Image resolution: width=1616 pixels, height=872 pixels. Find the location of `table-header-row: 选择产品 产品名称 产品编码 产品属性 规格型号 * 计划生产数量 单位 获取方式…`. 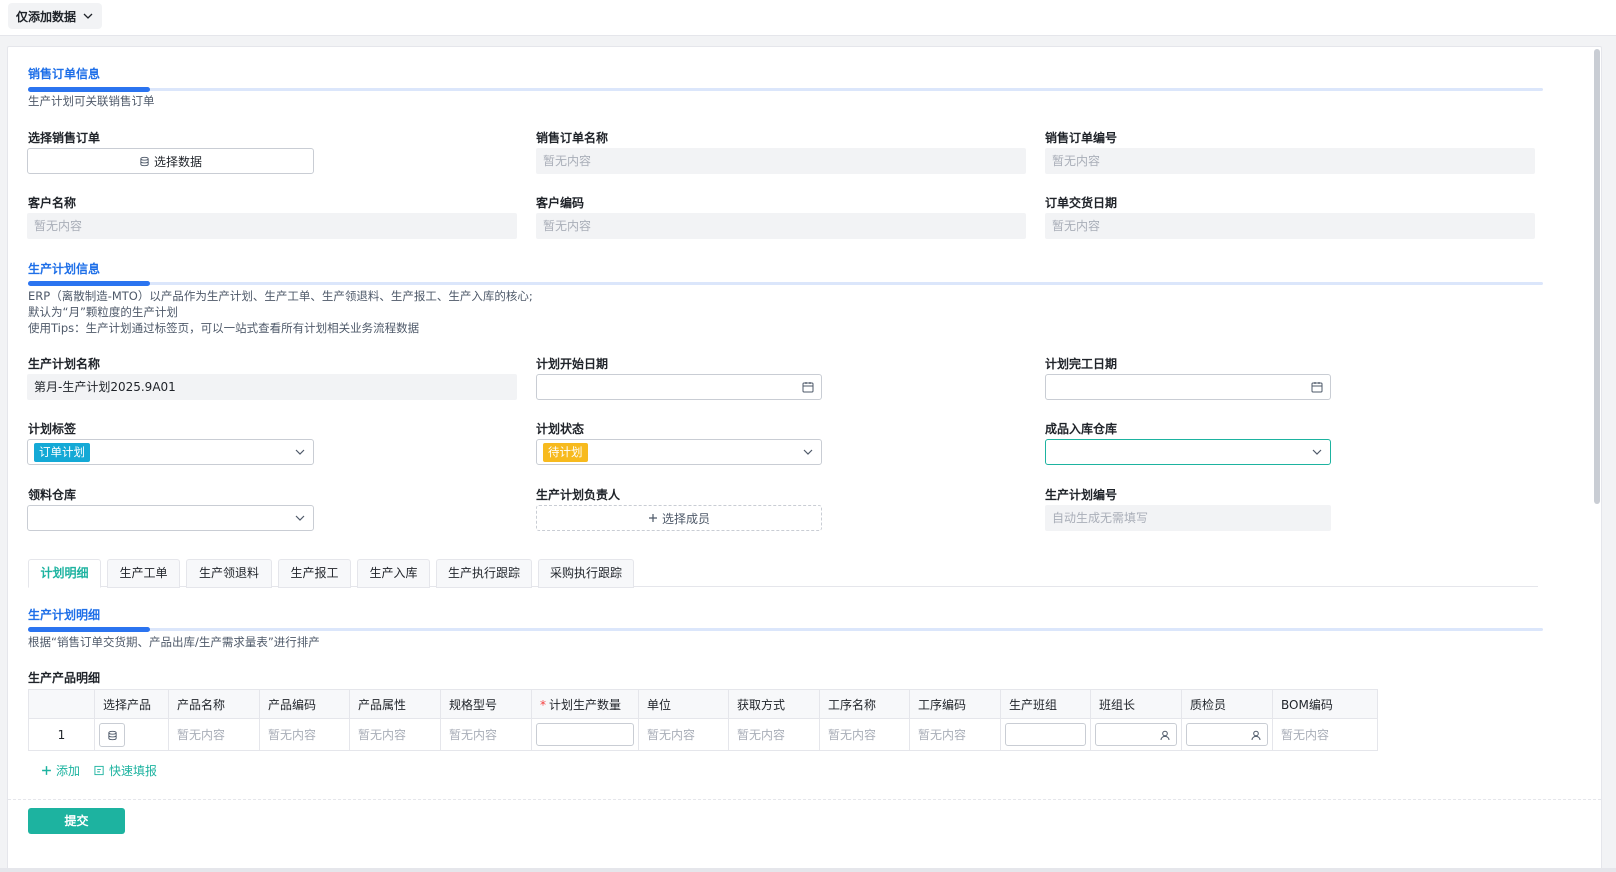

table-header-row: 选择产品 产品名称 产品编码 产品属性 规格型号 * 计划生产数量 单位 获取方式… is located at coordinates (703, 704).